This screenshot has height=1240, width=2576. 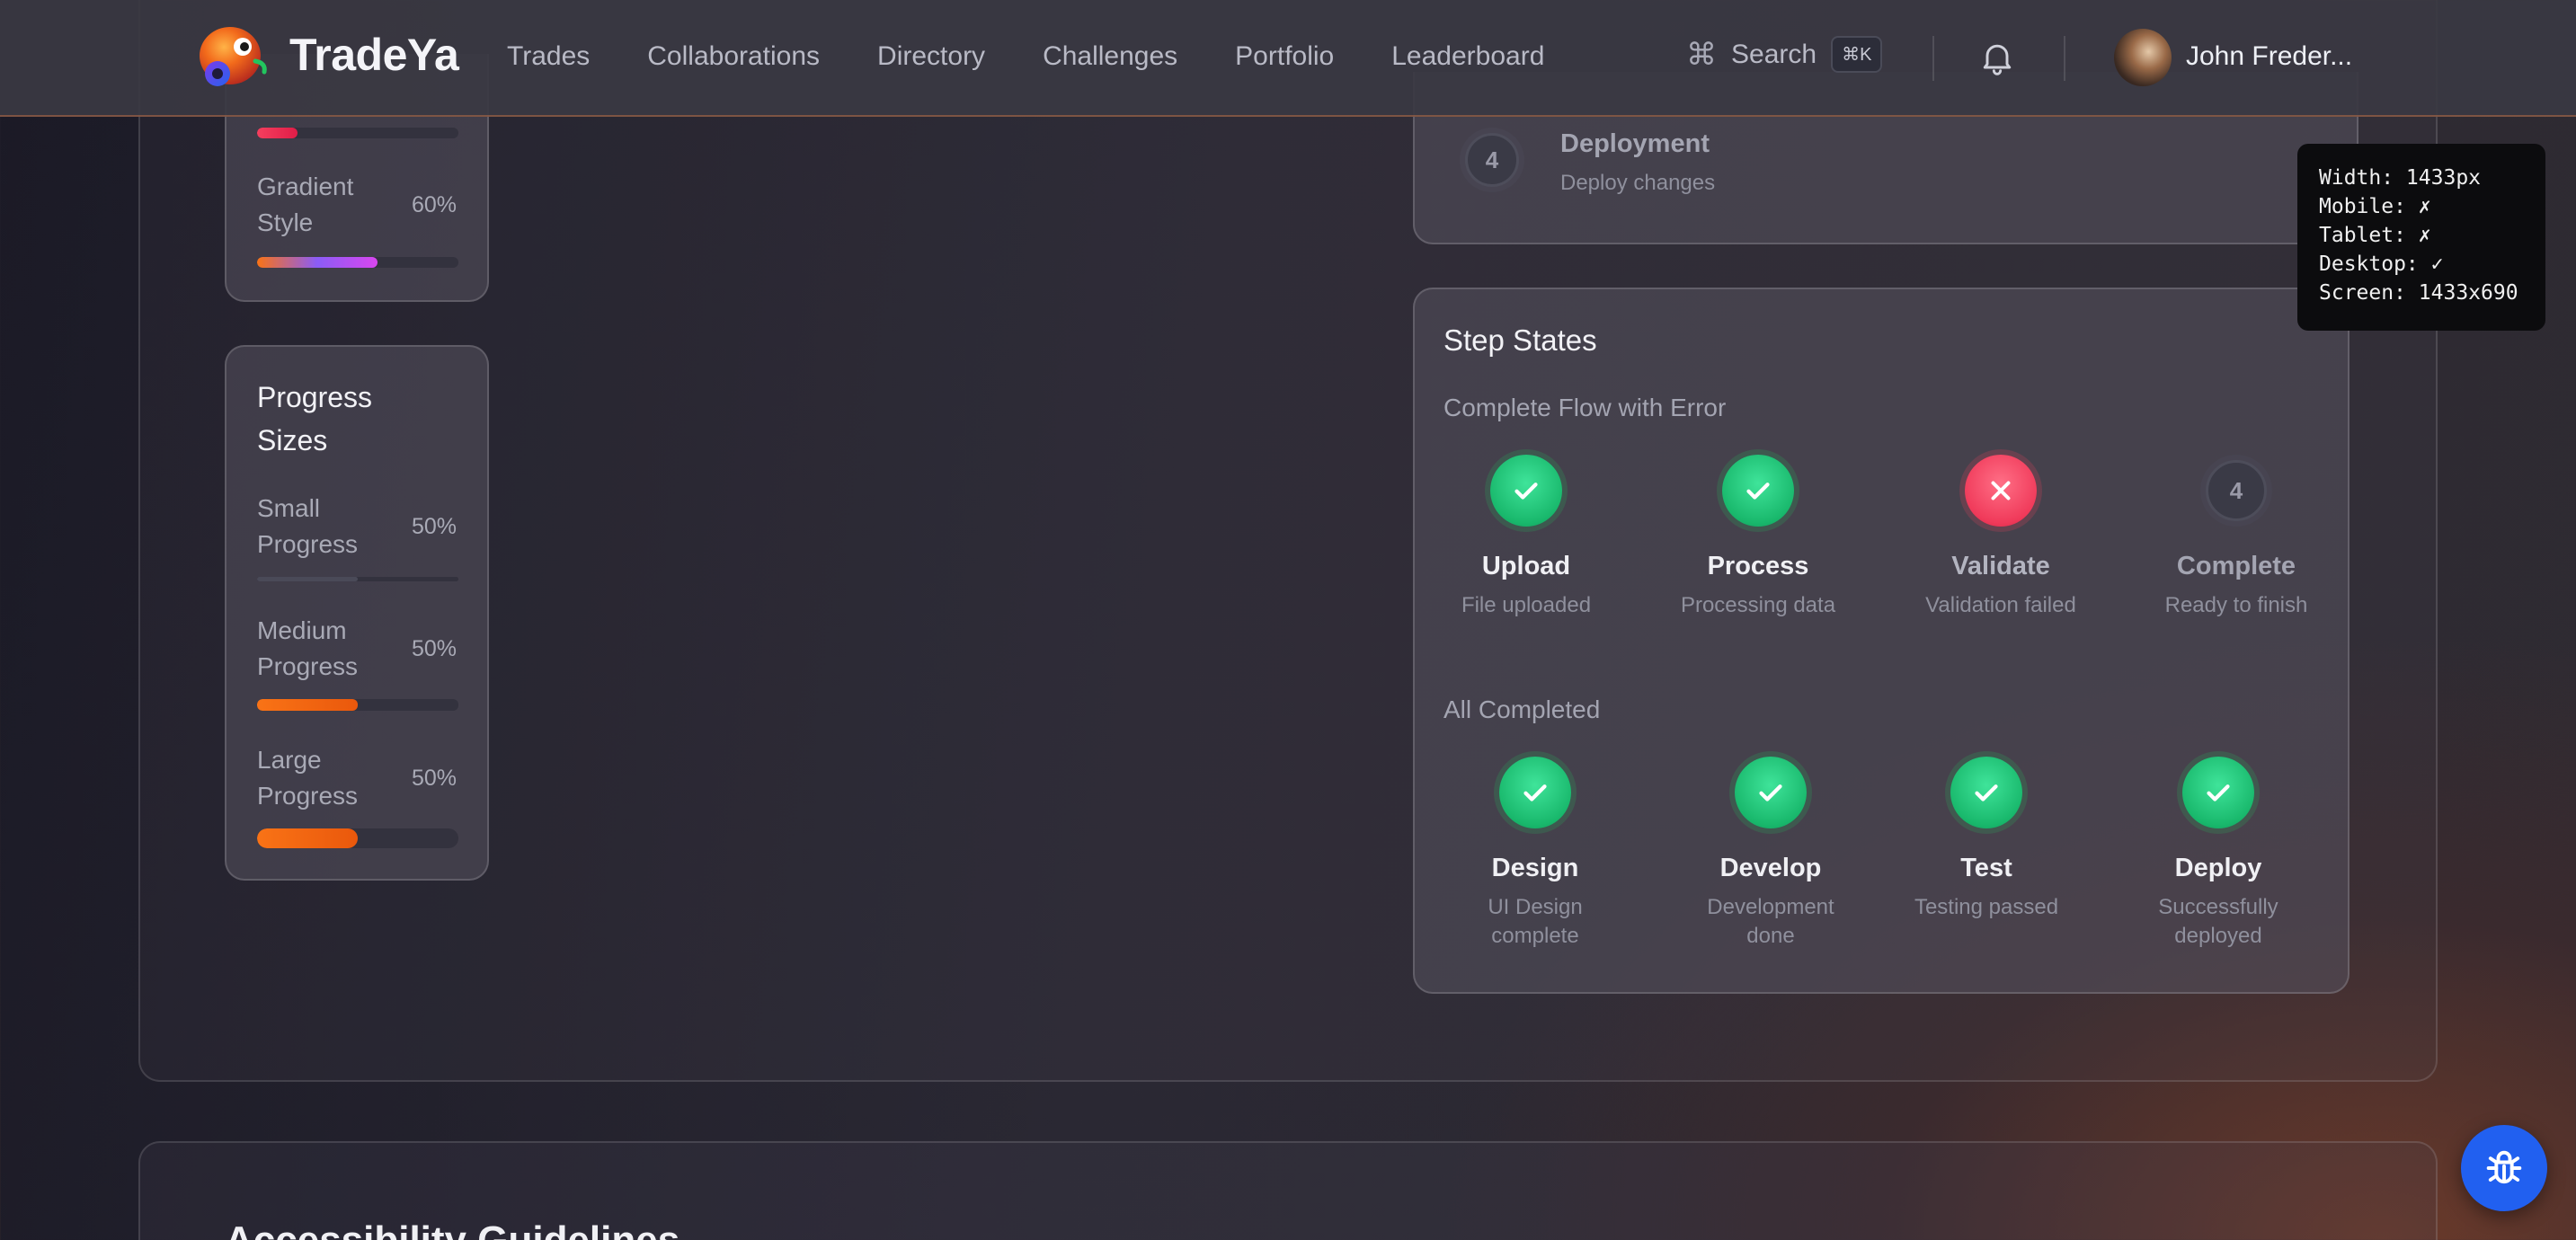 I want to click on progress-label: Large Progress, so click(x=308, y=778).